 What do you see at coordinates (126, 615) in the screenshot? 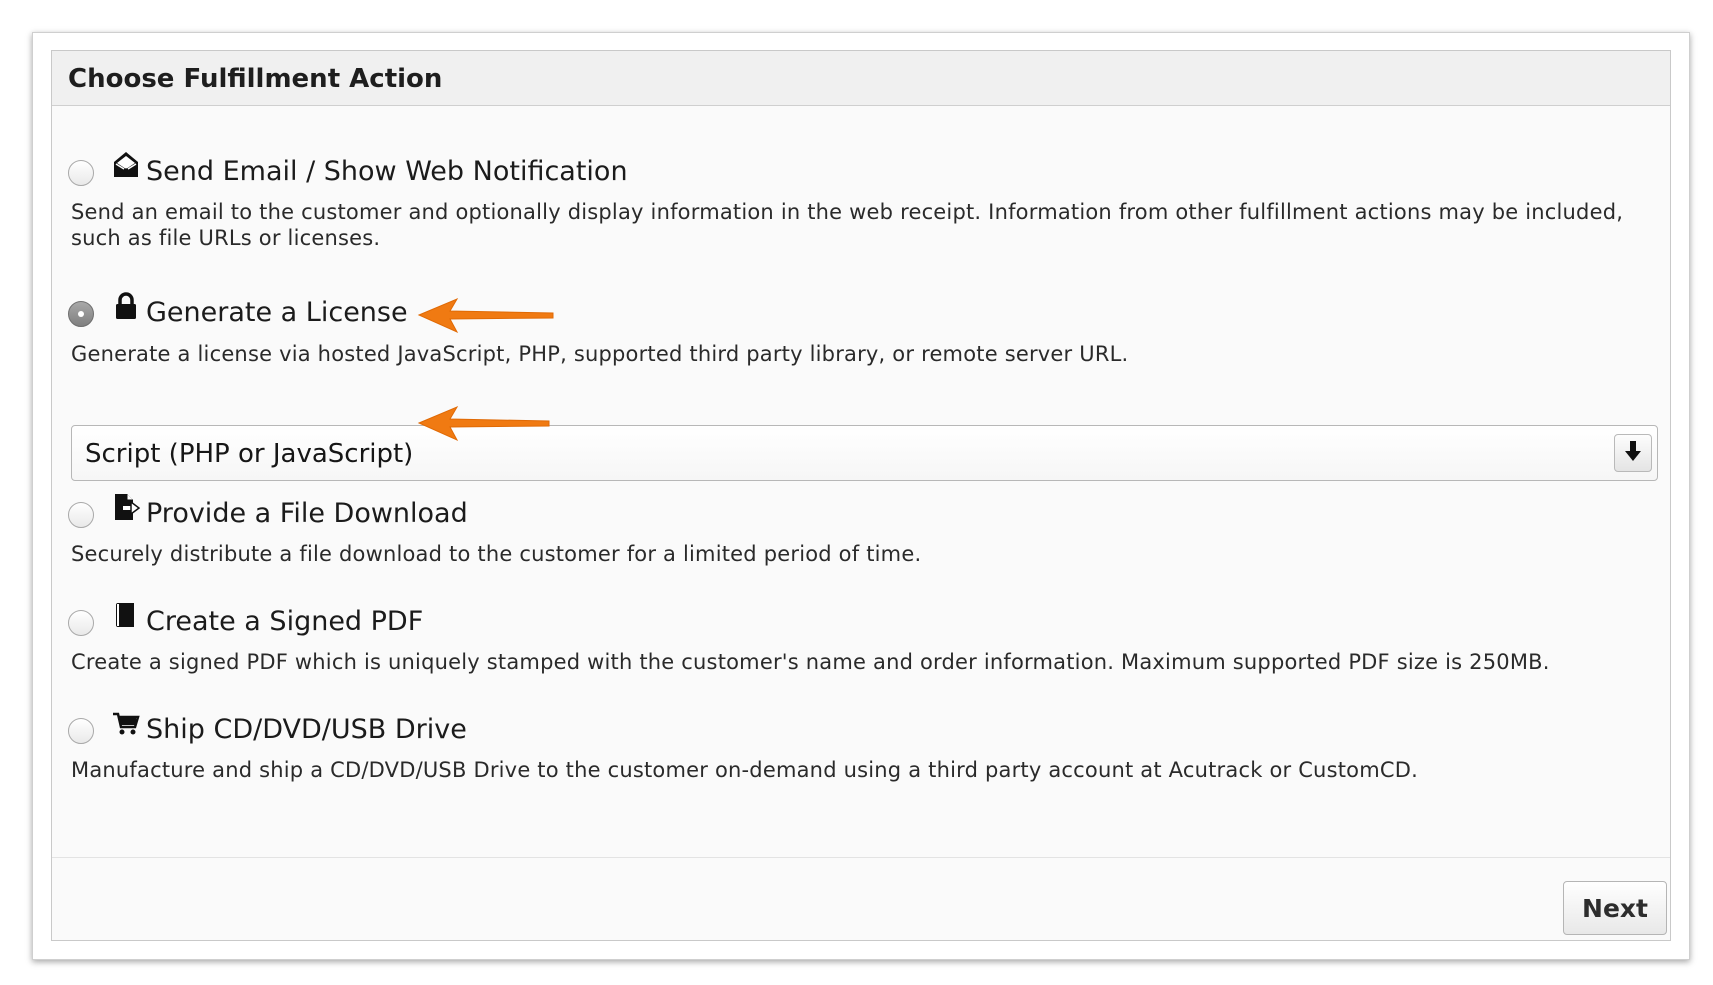
I see `book-icon` at bounding box center [126, 615].